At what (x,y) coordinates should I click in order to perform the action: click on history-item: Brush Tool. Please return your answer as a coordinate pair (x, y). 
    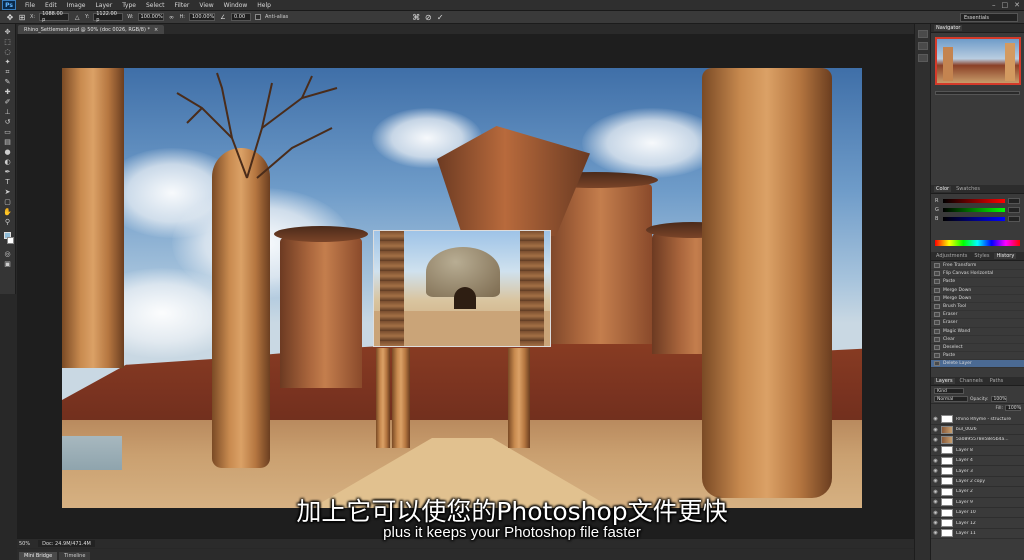
    Looking at the image, I should click on (977, 307).